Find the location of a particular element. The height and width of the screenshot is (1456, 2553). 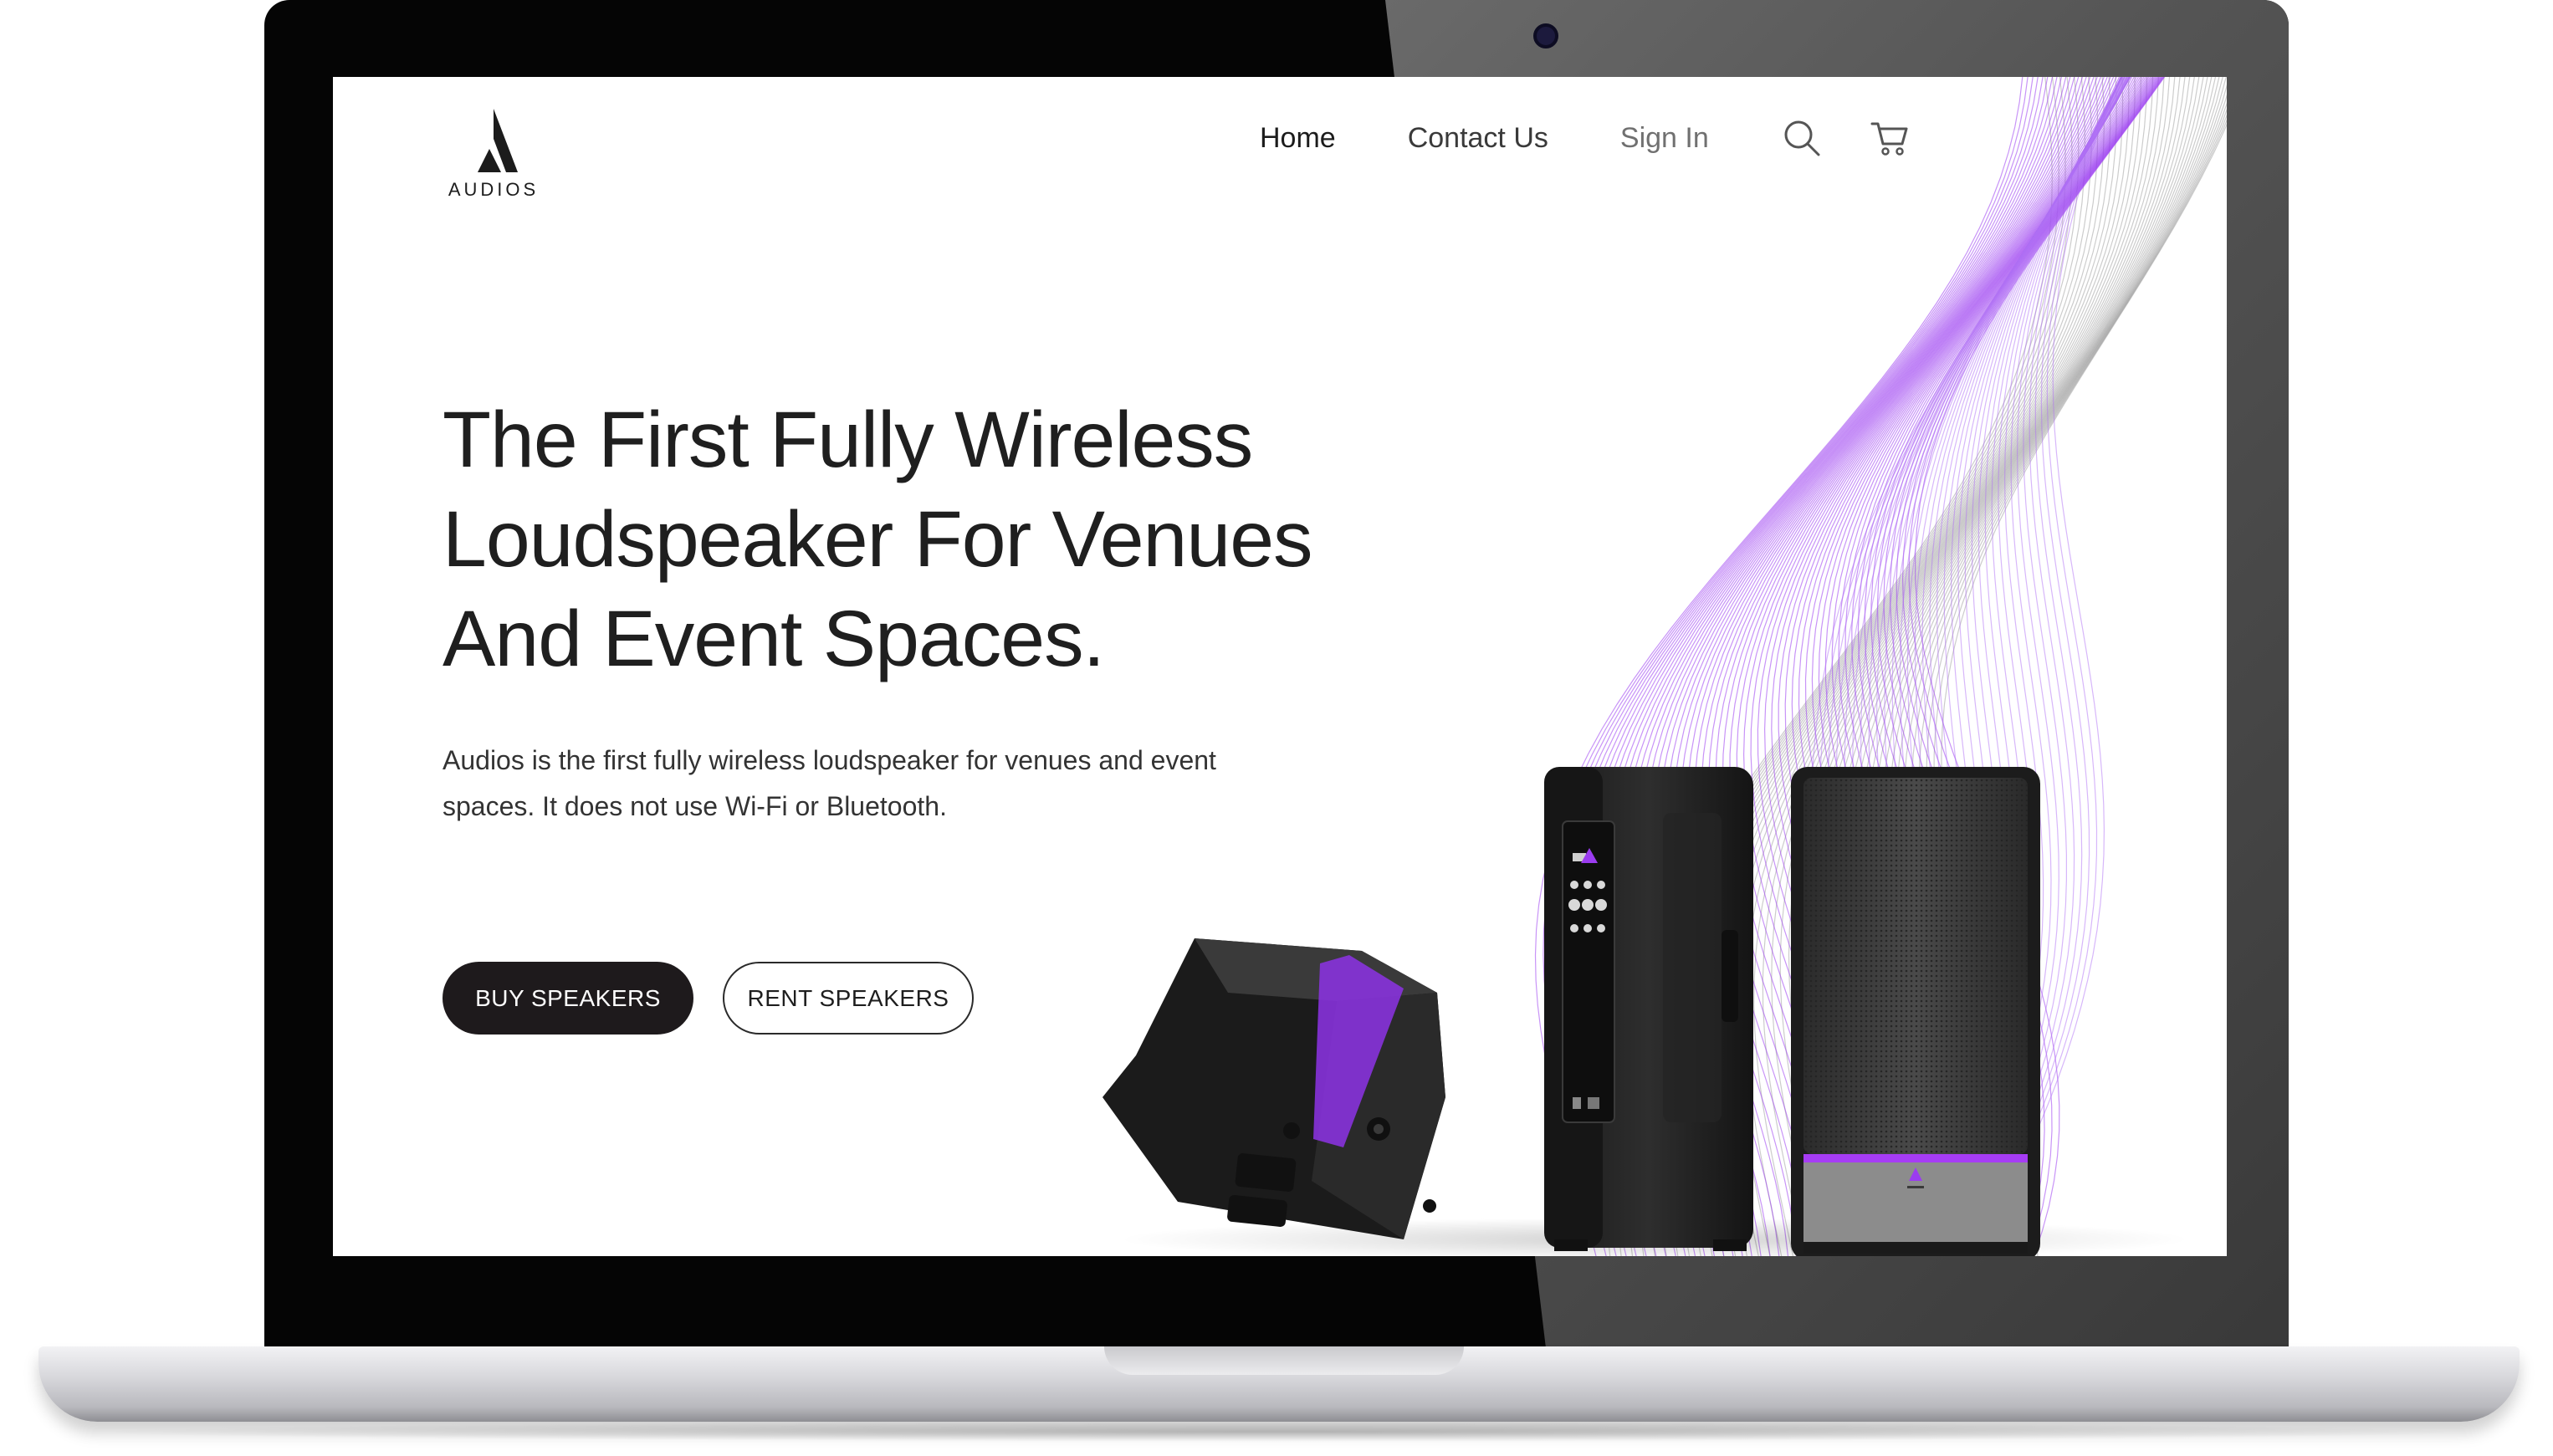

logo-text: AUDIOS is located at coordinates (494, 189).